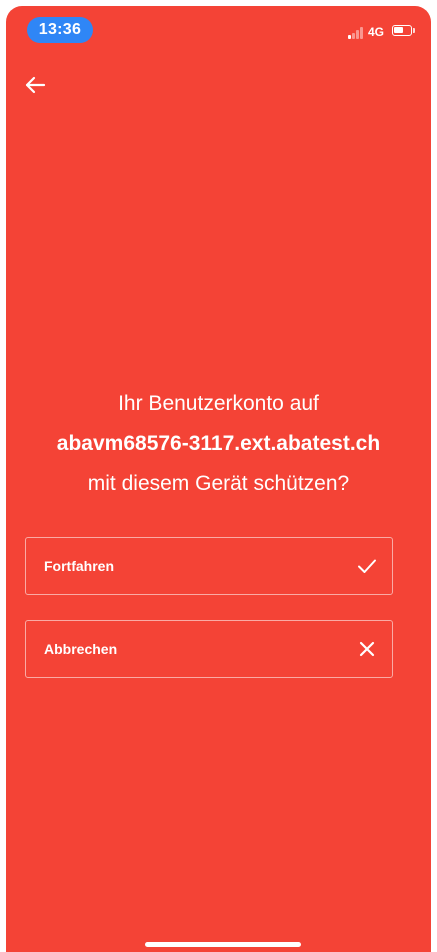  What do you see at coordinates (60, 30) in the screenshot?
I see `status-time: 13:36` at bounding box center [60, 30].